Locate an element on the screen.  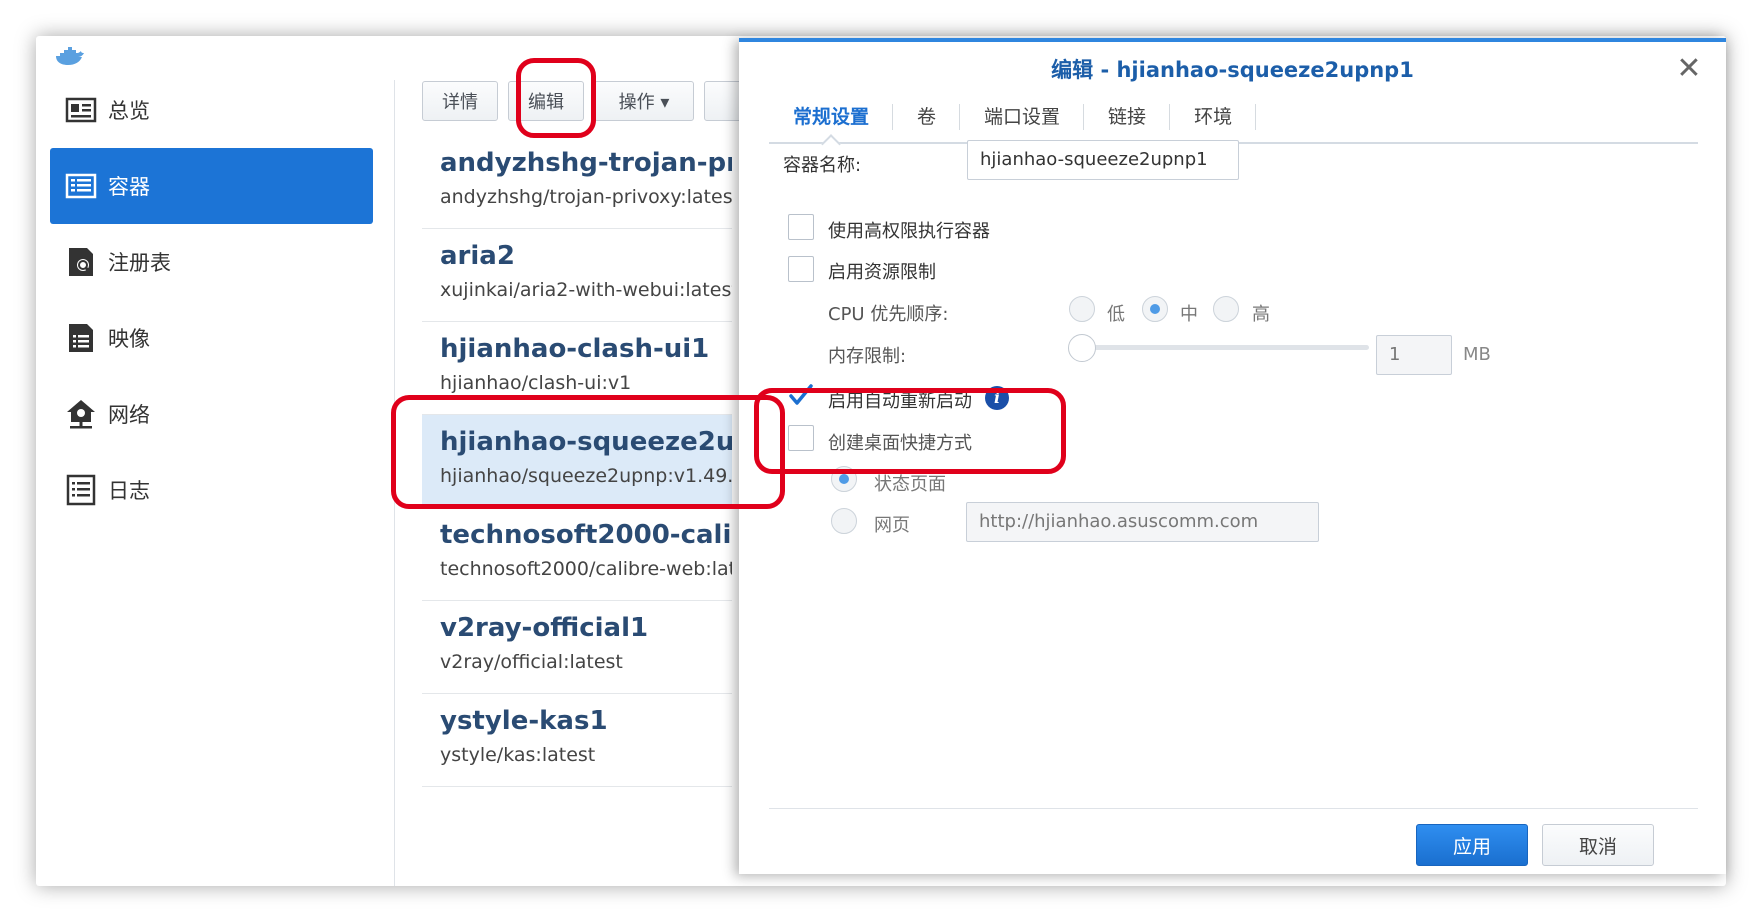
sidebar-item-image: 映像 is located at coordinates (211, 338).